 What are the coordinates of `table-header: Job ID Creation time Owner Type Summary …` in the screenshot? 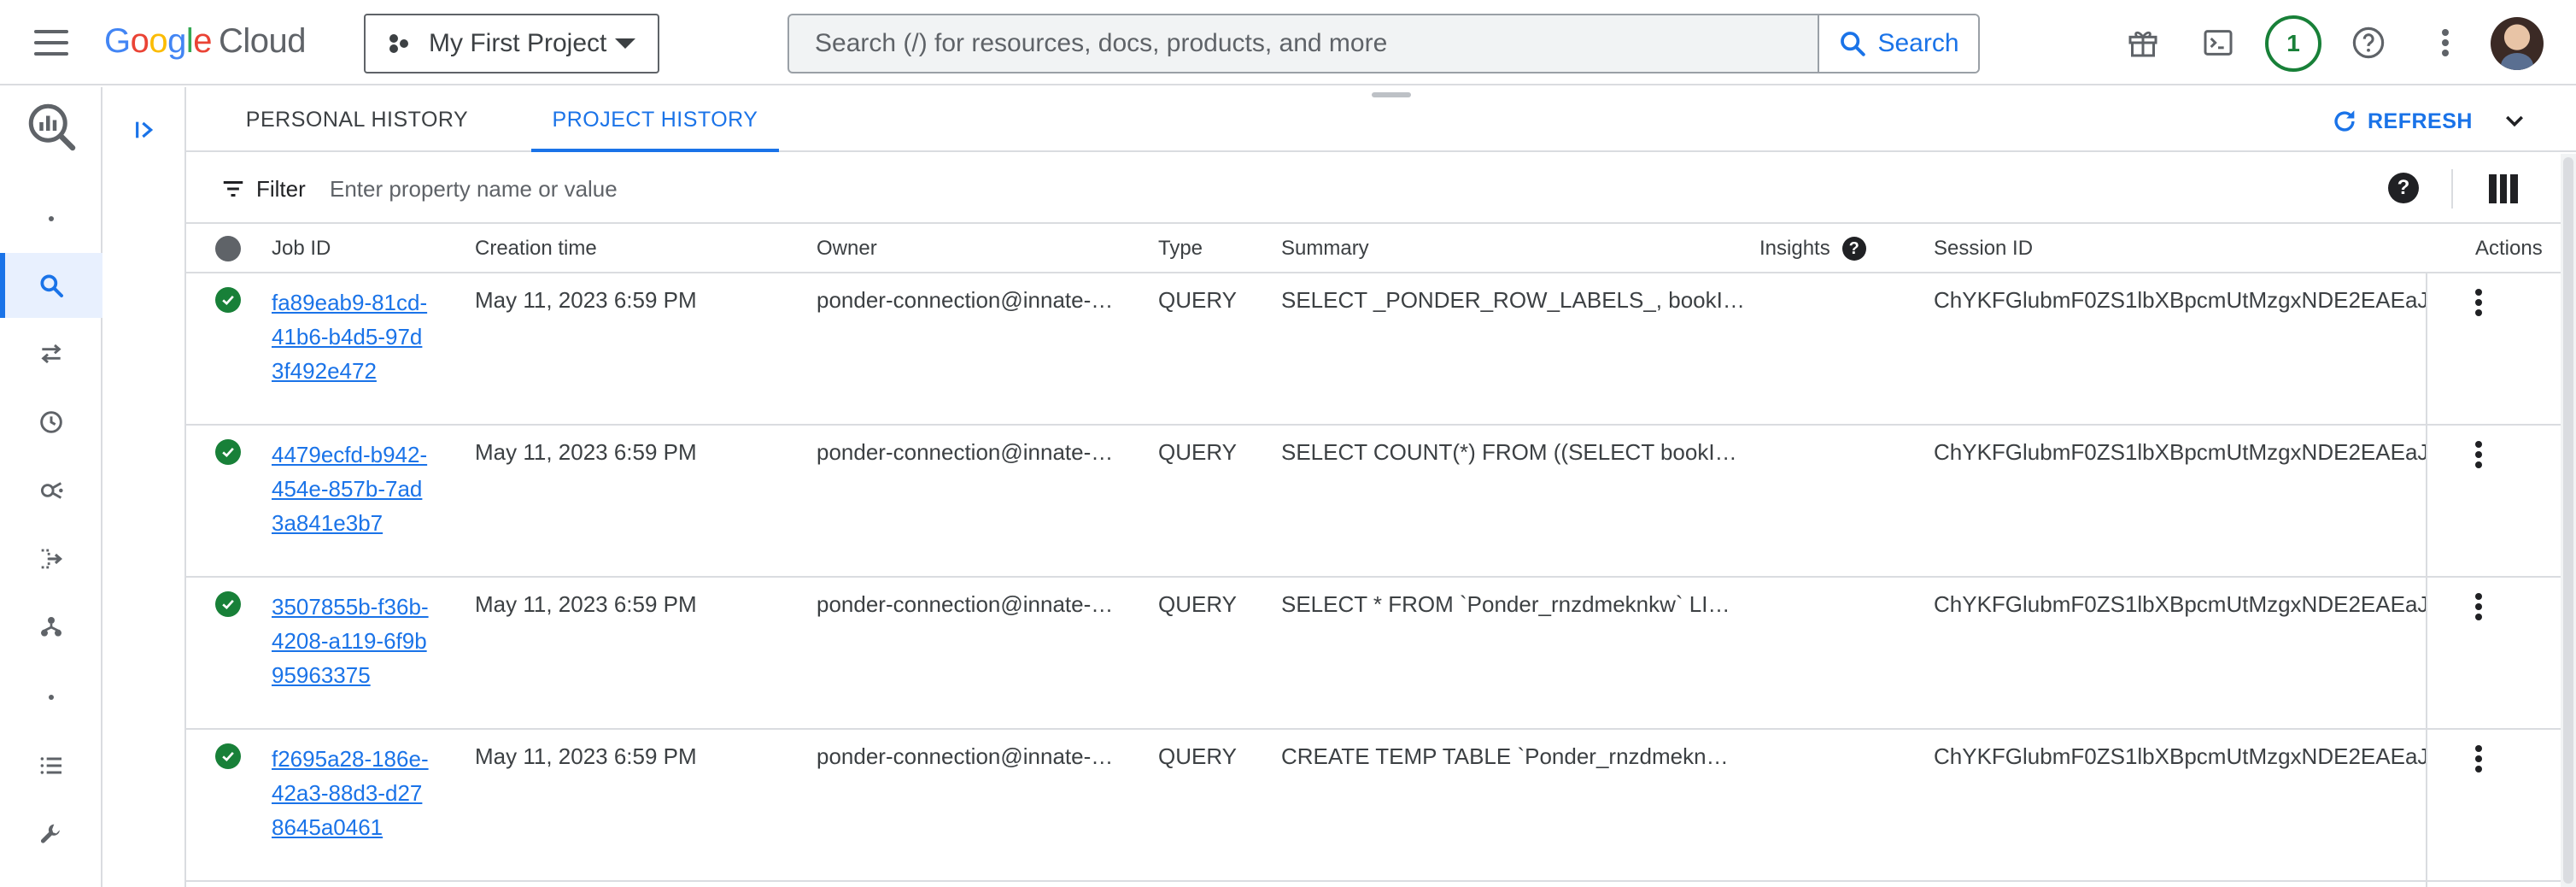 It's located at (1373, 248).